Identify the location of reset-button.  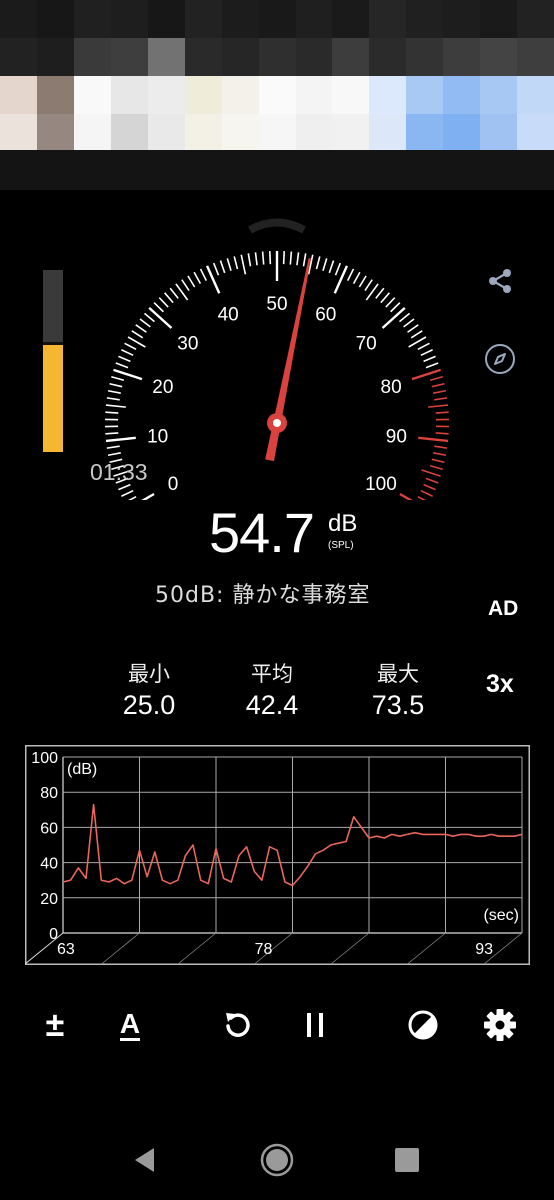
(238, 1025).